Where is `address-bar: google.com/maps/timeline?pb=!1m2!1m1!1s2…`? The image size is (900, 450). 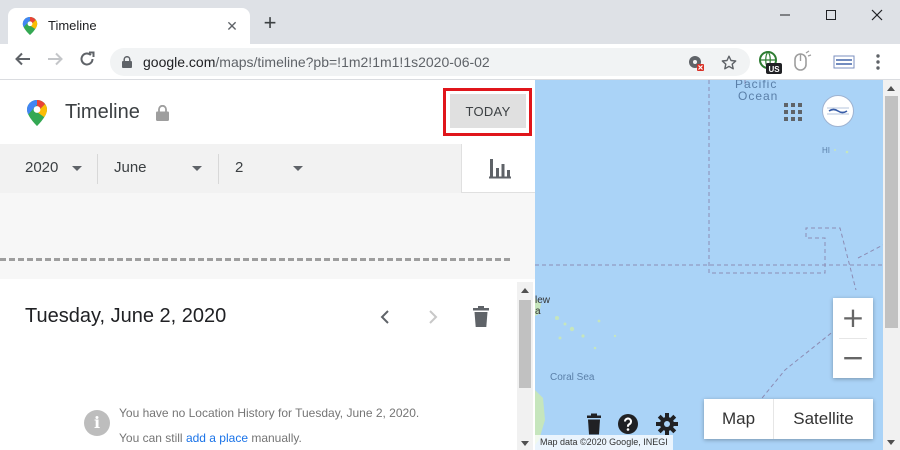 address-bar: google.com/maps/timeline?pb=!1m2!1m1!1s2… is located at coordinates (430, 62).